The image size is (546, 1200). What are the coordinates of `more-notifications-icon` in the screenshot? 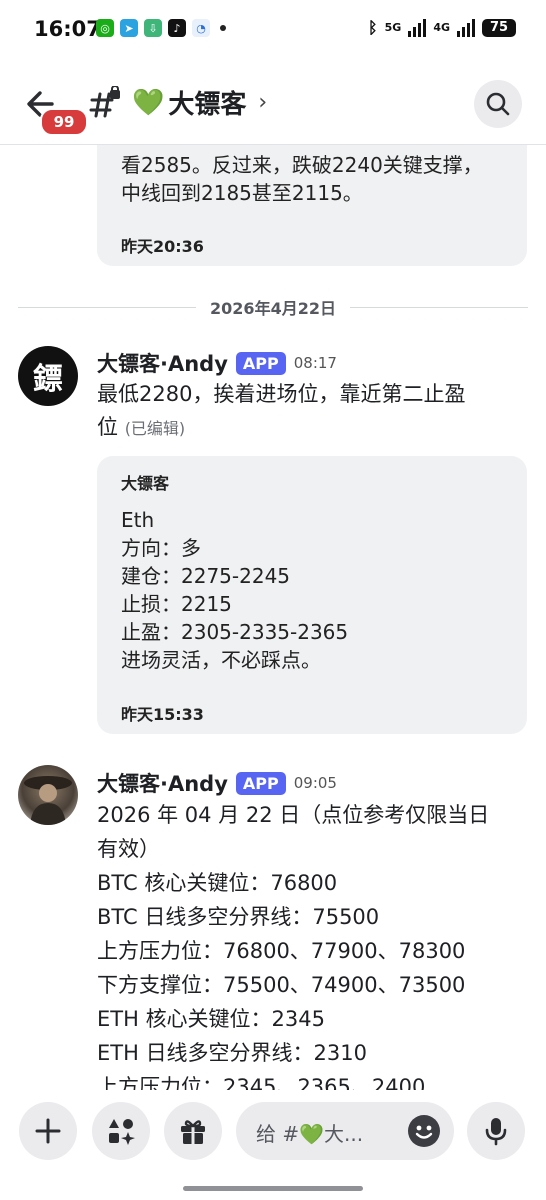 It's located at (223, 28).